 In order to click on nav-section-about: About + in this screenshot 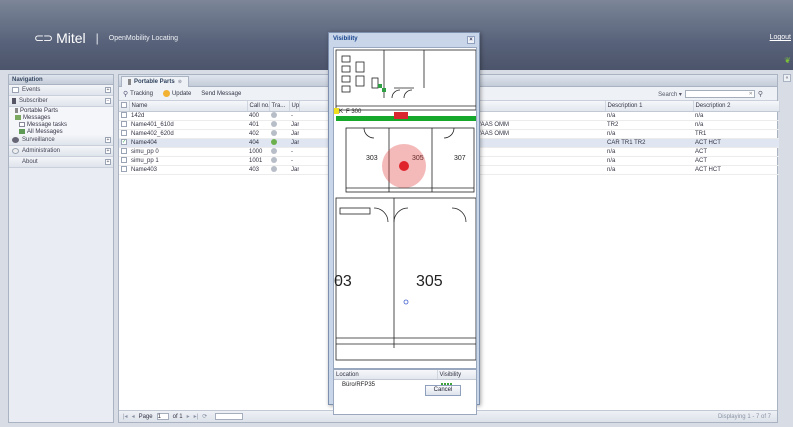, I will do `click(61, 162)`.